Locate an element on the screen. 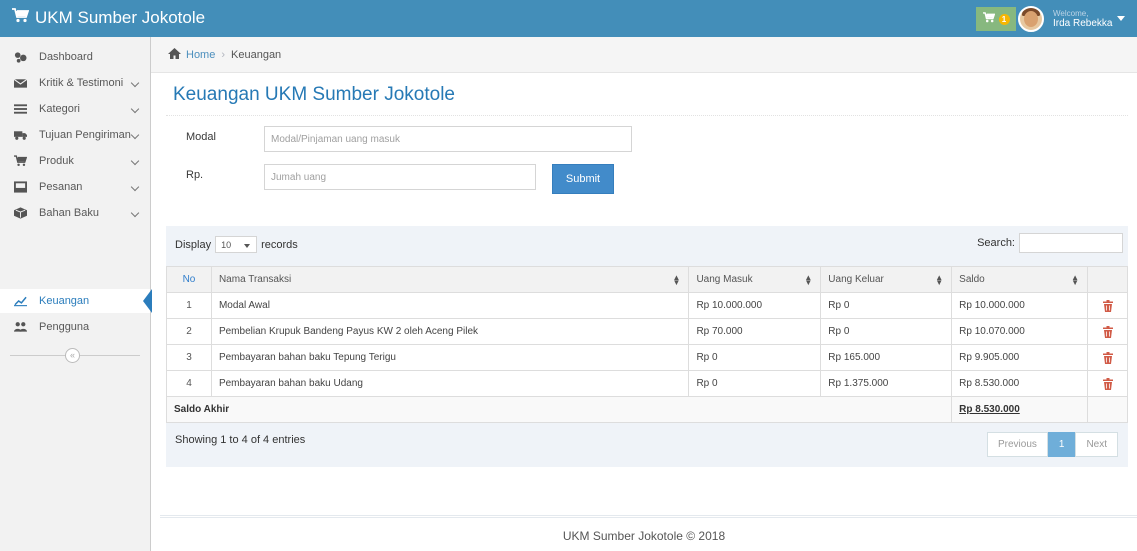 Image resolution: width=1137 pixels, height=551 pixels. cell-no: 3 is located at coordinates (189, 357).